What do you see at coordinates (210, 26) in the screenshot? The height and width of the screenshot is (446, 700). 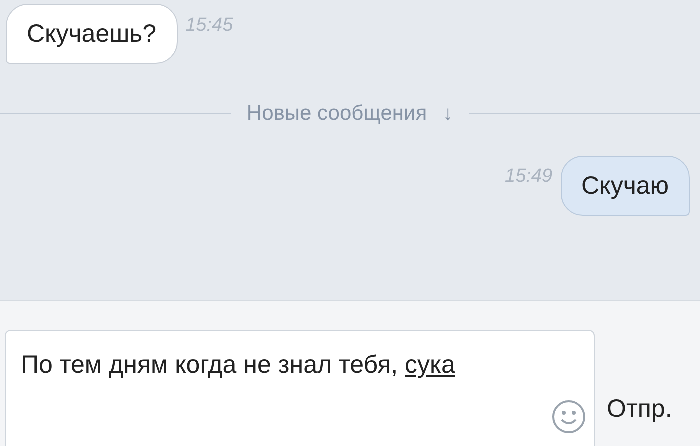 I see `message-time: 15:45` at bounding box center [210, 26].